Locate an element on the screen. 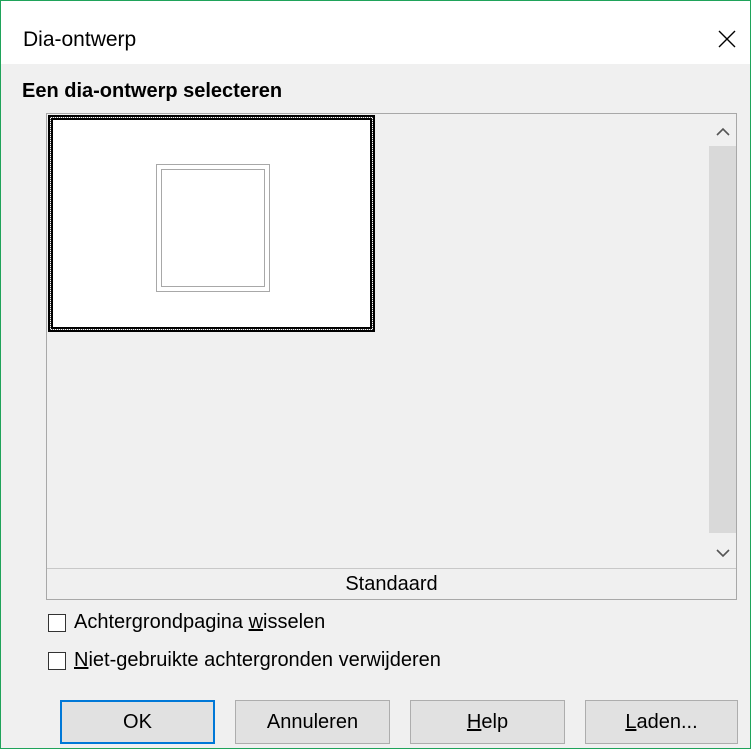  scroll-down-button is located at coordinates (722, 553).